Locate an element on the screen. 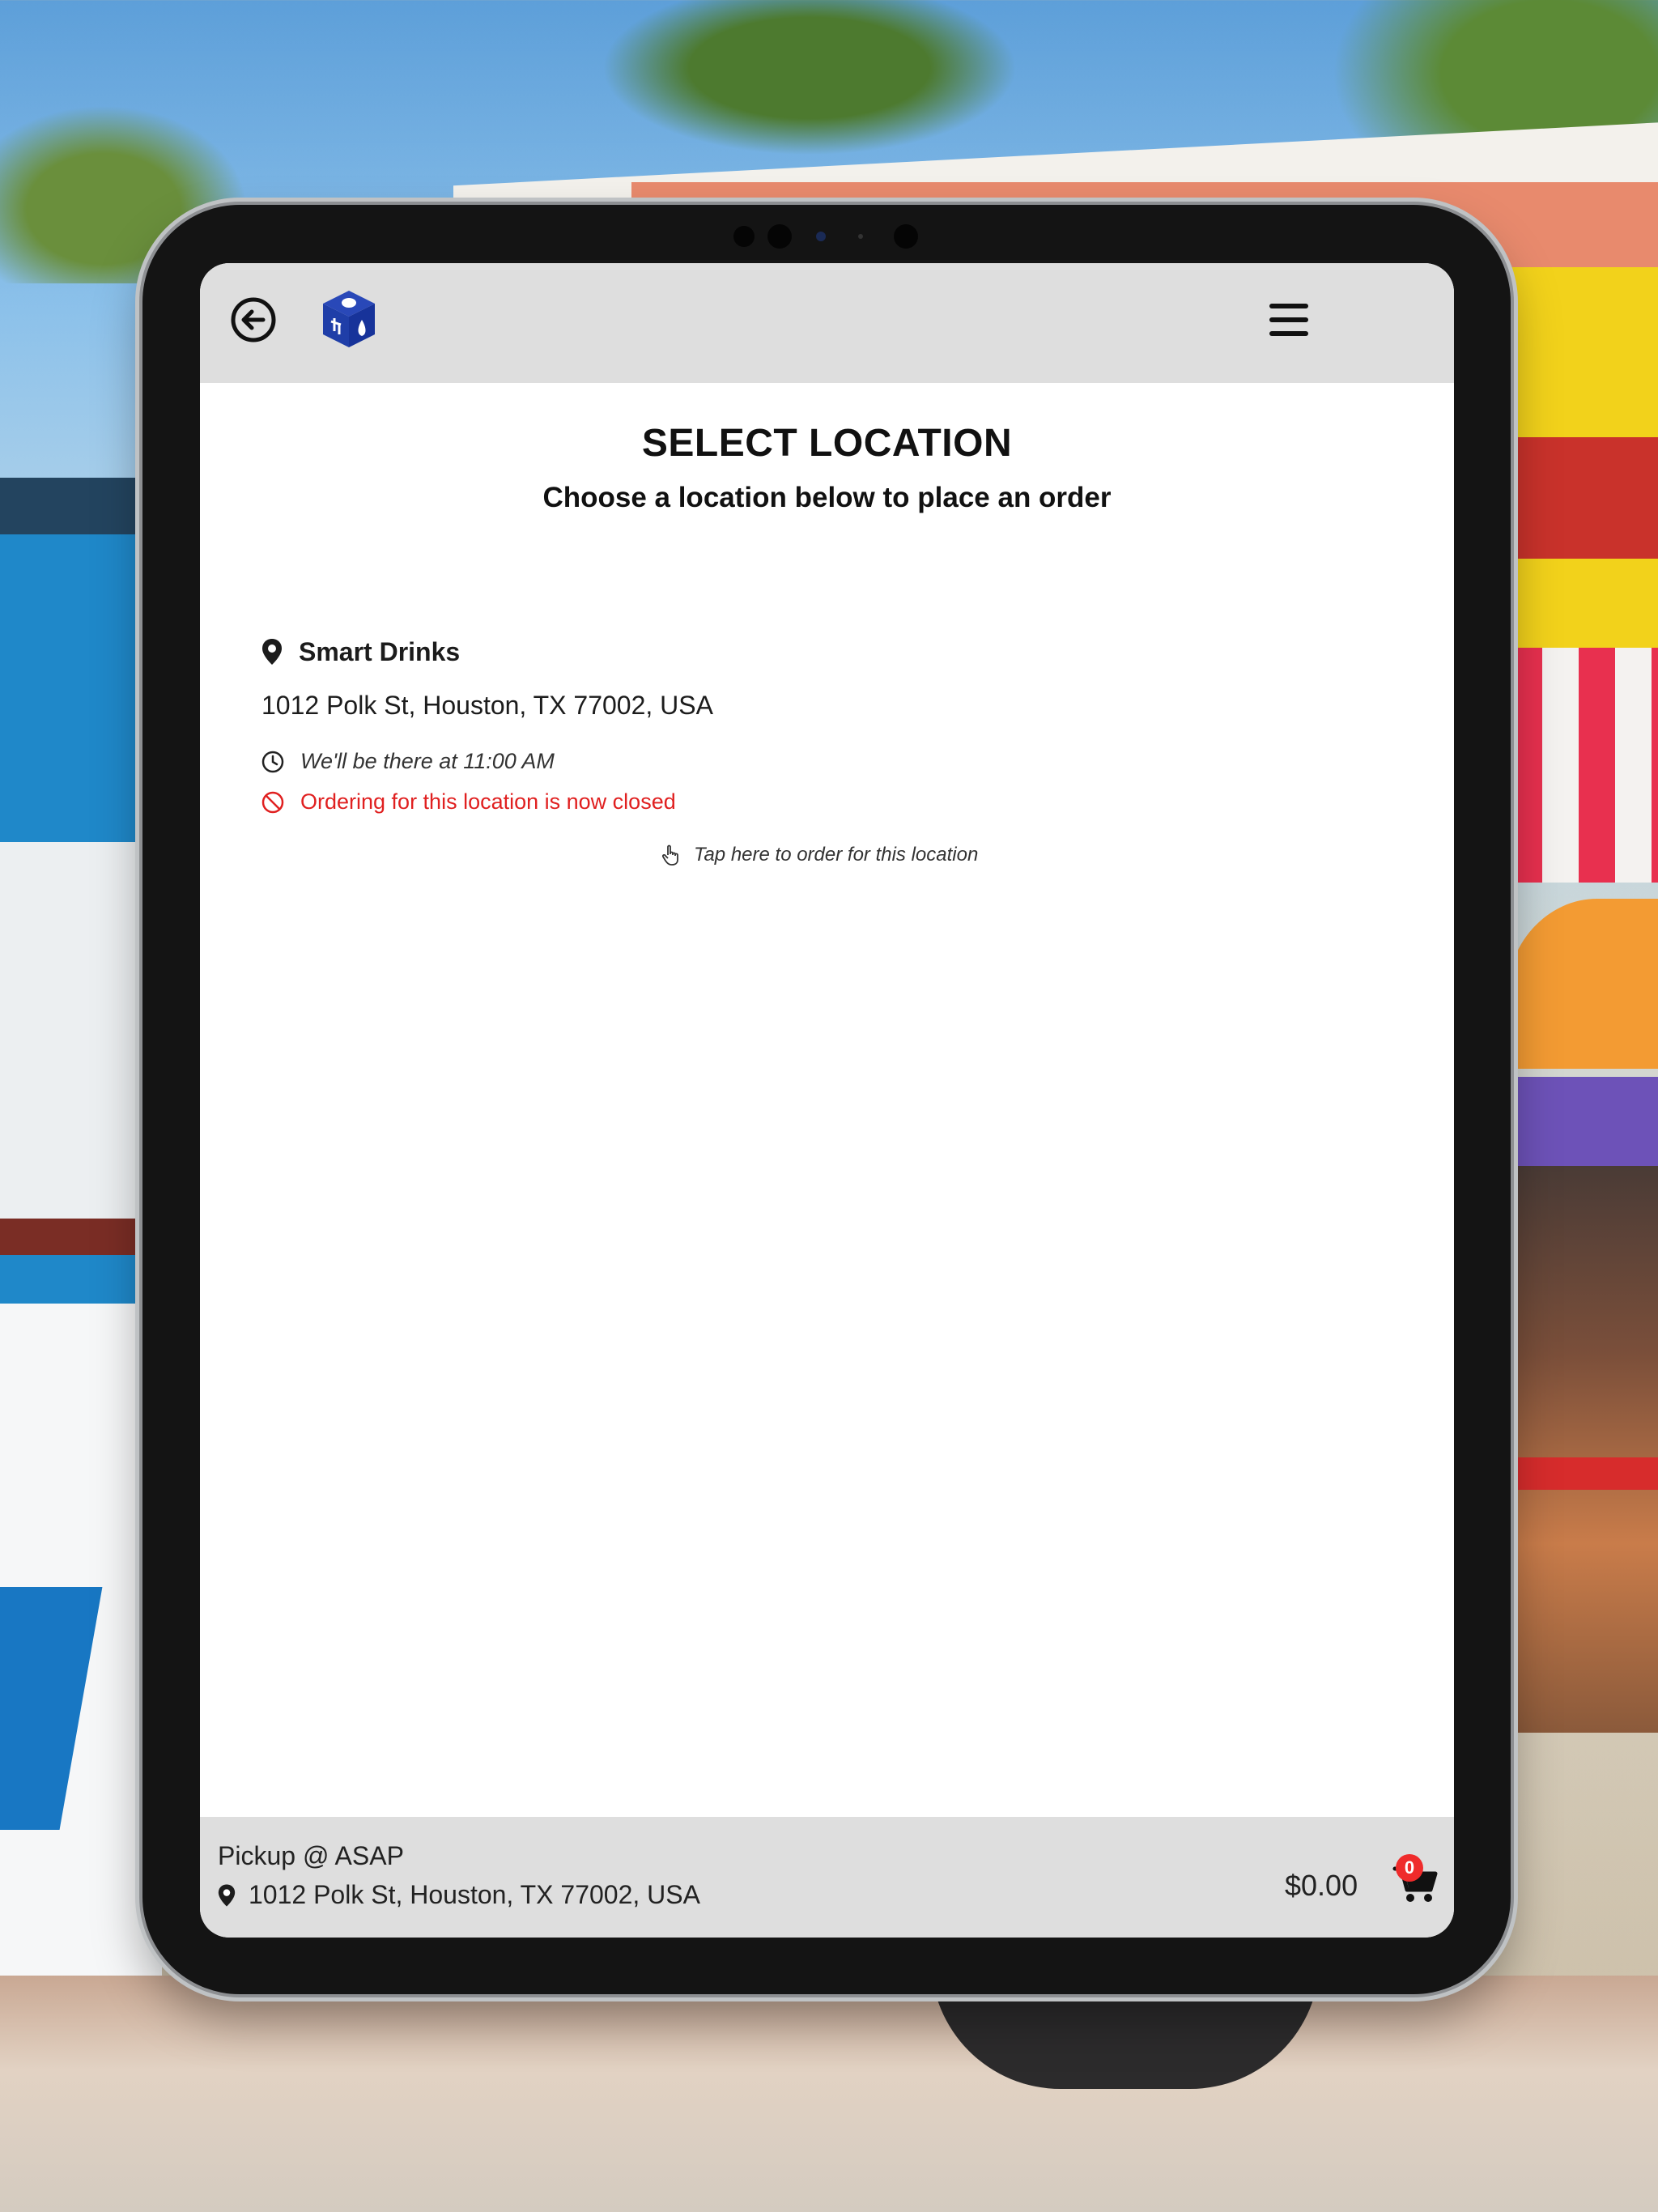 The image size is (1658, 2212). location-time-row: We'll be there at 11:00 AM is located at coordinates (408, 762).